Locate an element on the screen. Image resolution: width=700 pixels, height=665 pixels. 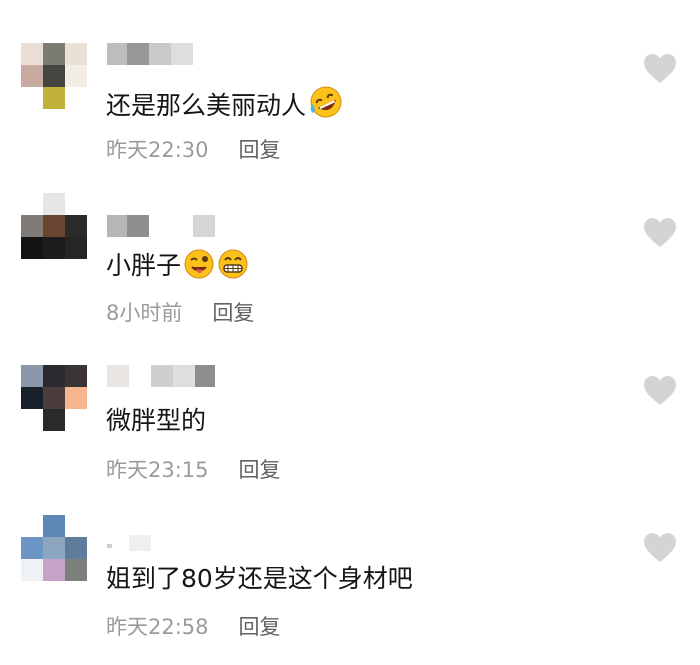
comment-meta: 昨天22:30 回复 is located at coordinates (193, 150).